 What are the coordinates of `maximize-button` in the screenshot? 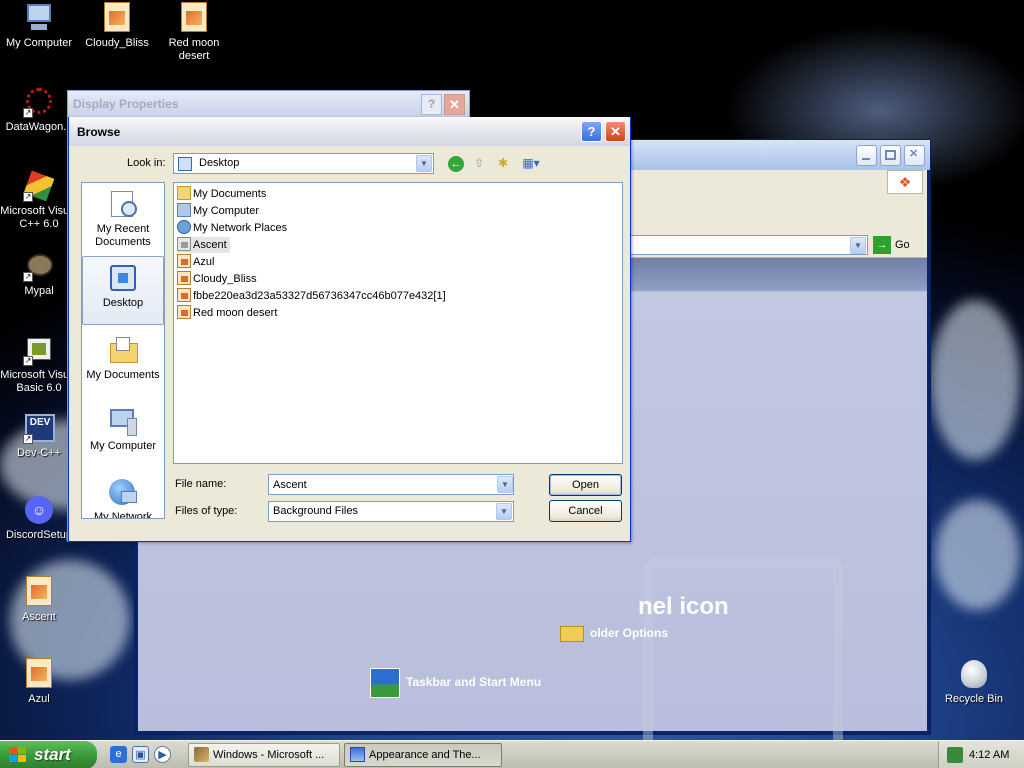 It's located at (890, 155).